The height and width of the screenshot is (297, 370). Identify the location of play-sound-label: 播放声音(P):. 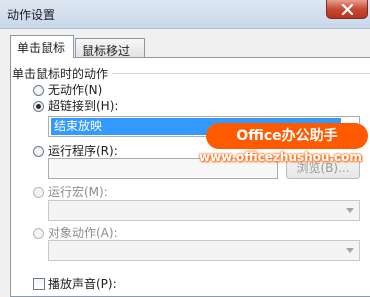
(82, 284).